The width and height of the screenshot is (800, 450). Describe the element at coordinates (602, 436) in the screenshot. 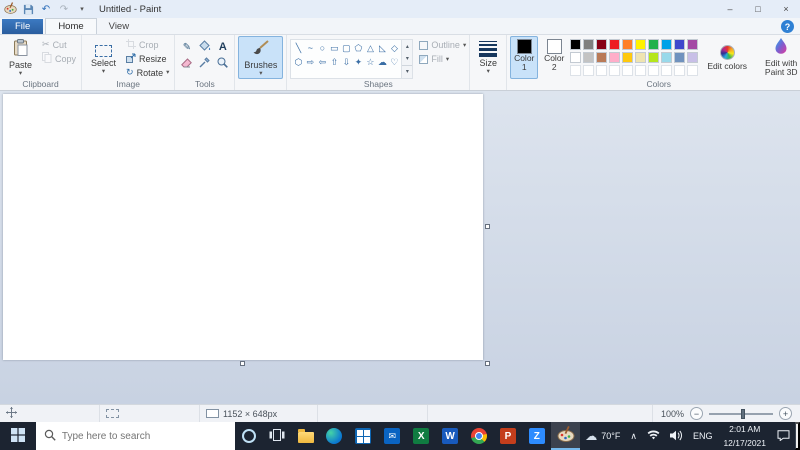

I see `weather-widget: ☁ 70°F` at that location.